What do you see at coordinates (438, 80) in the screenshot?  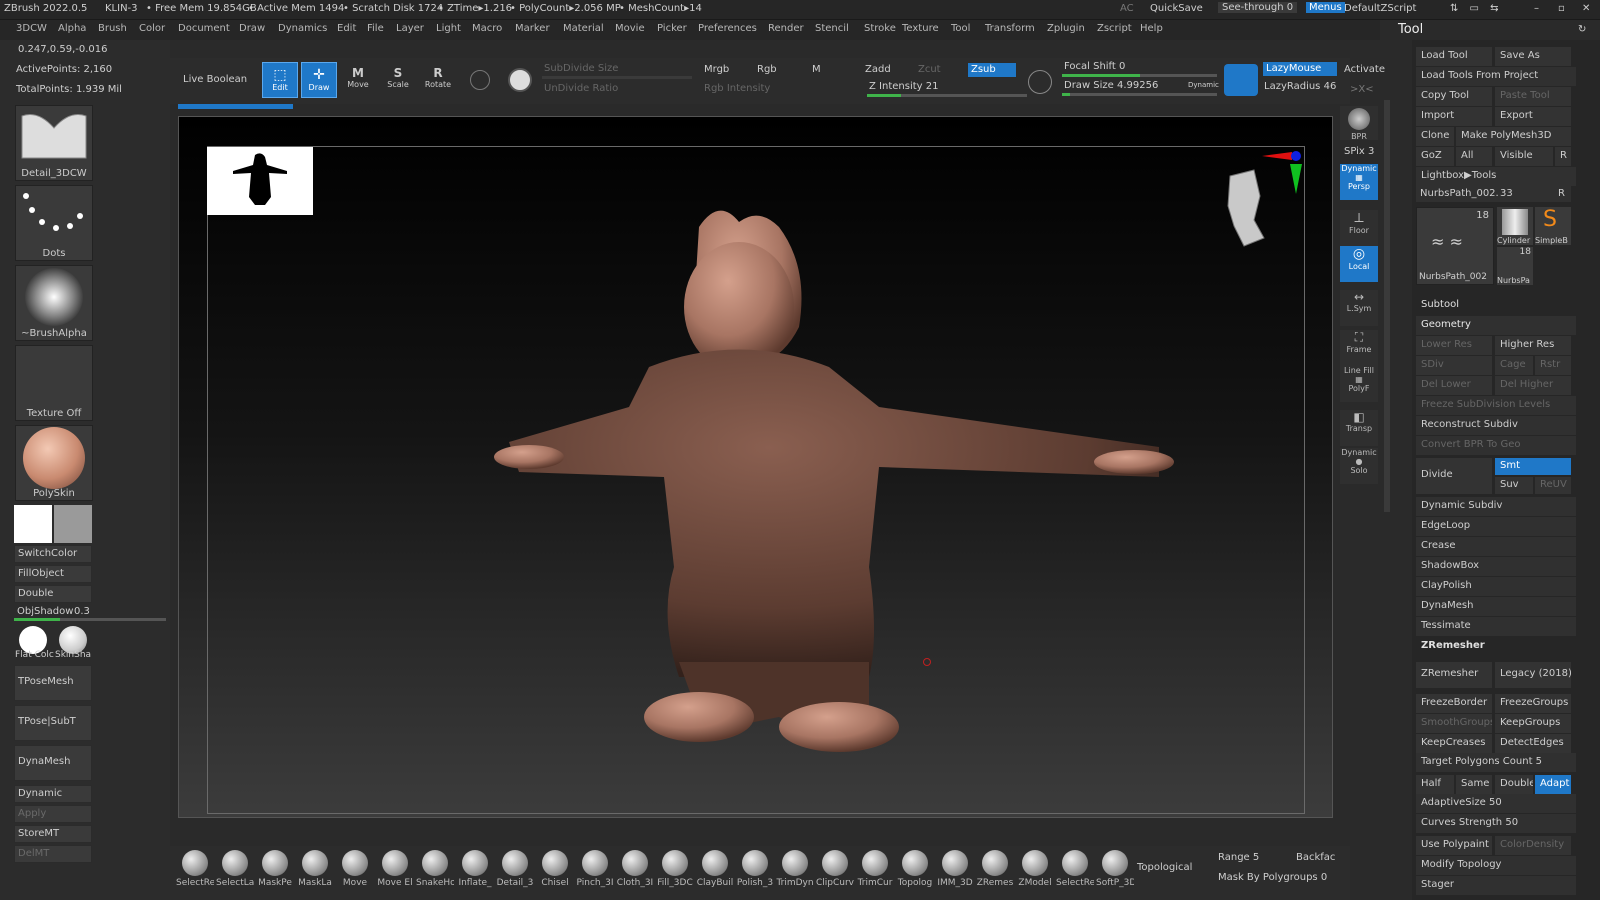 I see `rotate-mode-button: R Rotate` at bounding box center [438, 80].